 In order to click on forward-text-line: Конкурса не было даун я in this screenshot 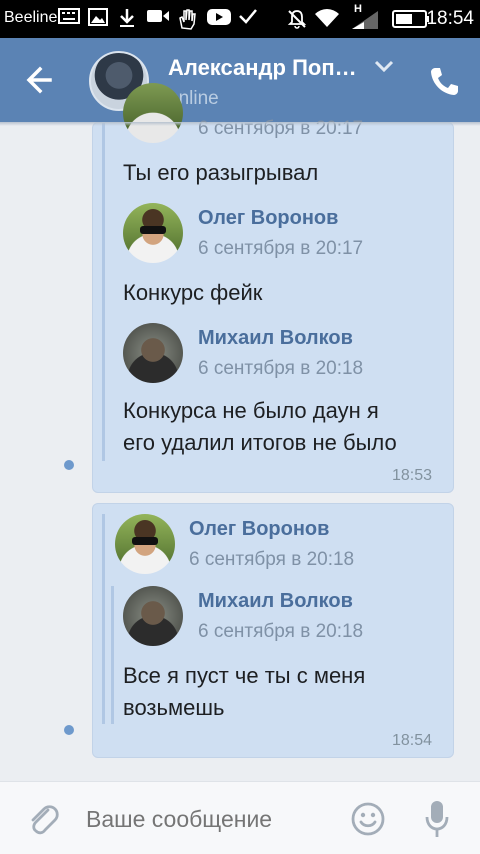, I will do `click(251, 410)`.